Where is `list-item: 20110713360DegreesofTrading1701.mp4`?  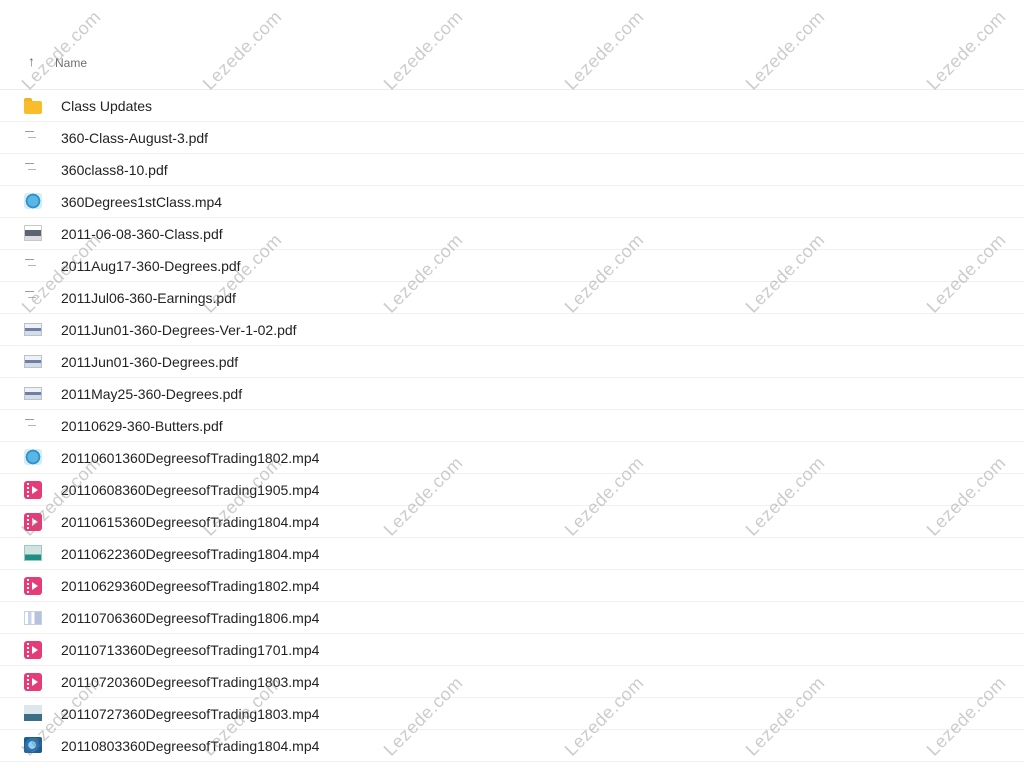 list-item: 20110713360DegreesofTrading1701.mp4 is located at coordinates (512, 650).